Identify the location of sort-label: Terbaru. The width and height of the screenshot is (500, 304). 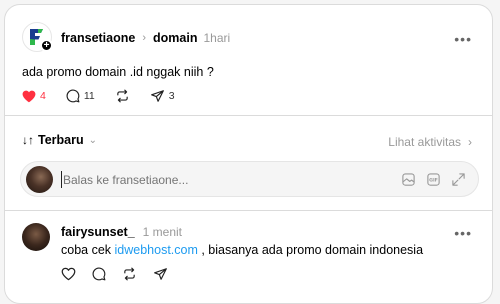
(61, 140).